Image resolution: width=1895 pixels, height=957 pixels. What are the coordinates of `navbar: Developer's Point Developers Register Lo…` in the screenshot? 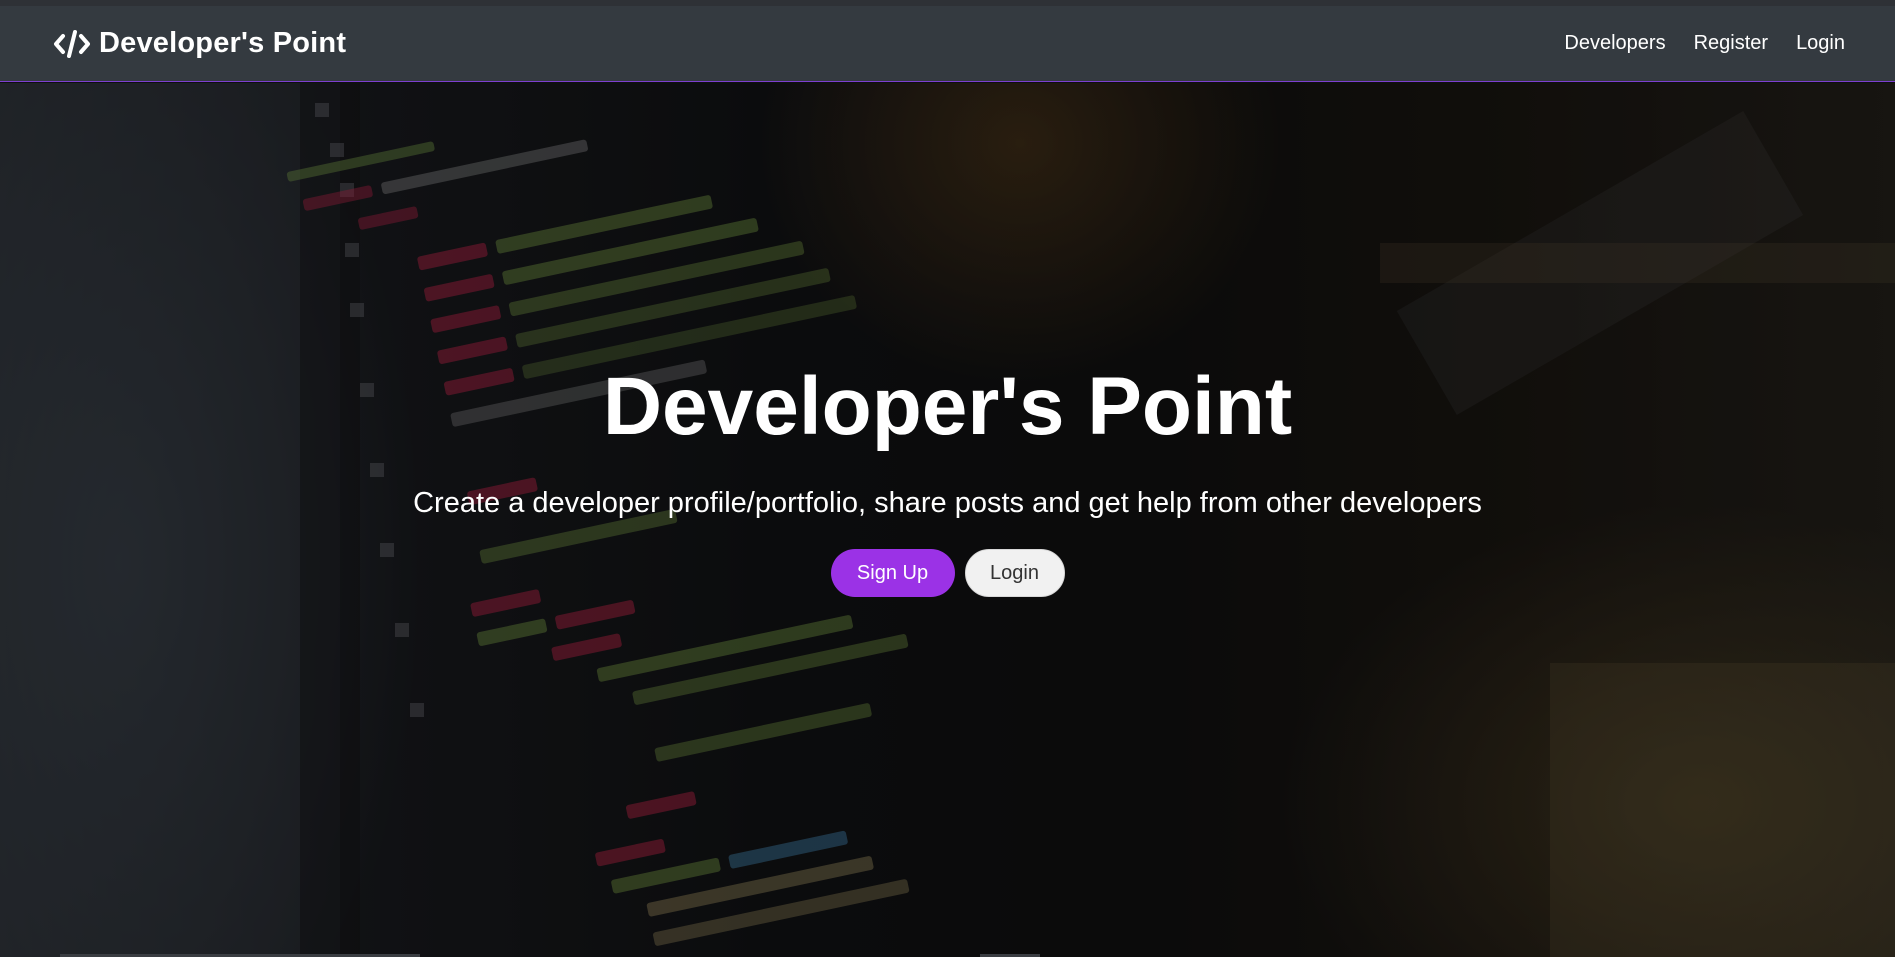 It's located at (947, 44).